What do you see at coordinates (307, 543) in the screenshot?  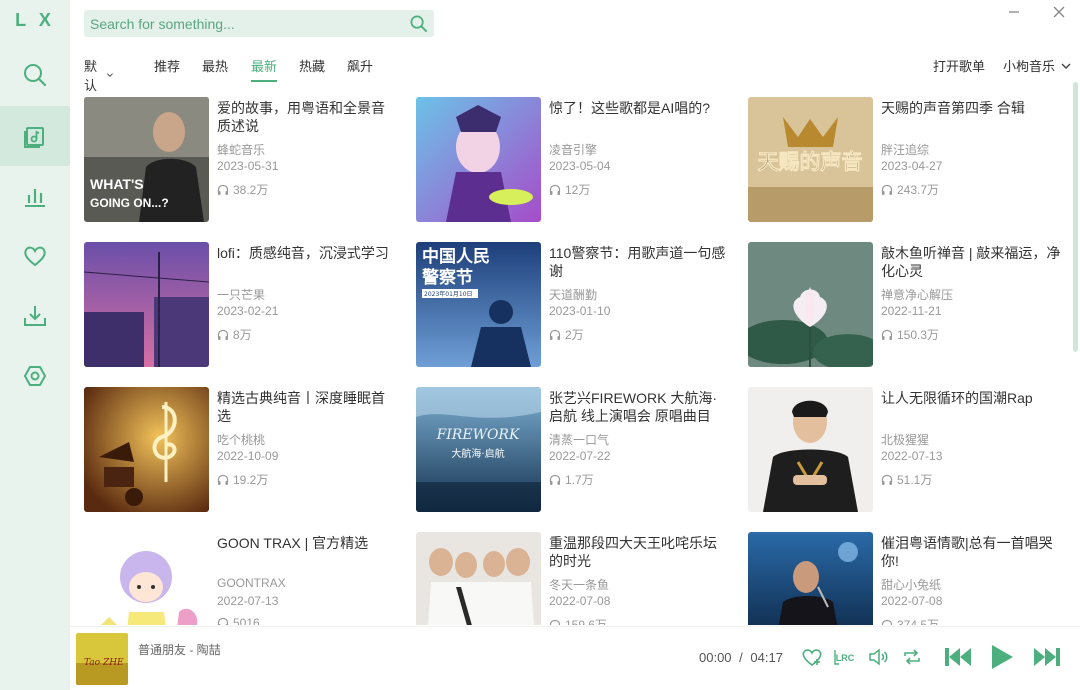 I see `playlist-title: GOON TRAX | 官方精选` at bounding box center [307, 543].